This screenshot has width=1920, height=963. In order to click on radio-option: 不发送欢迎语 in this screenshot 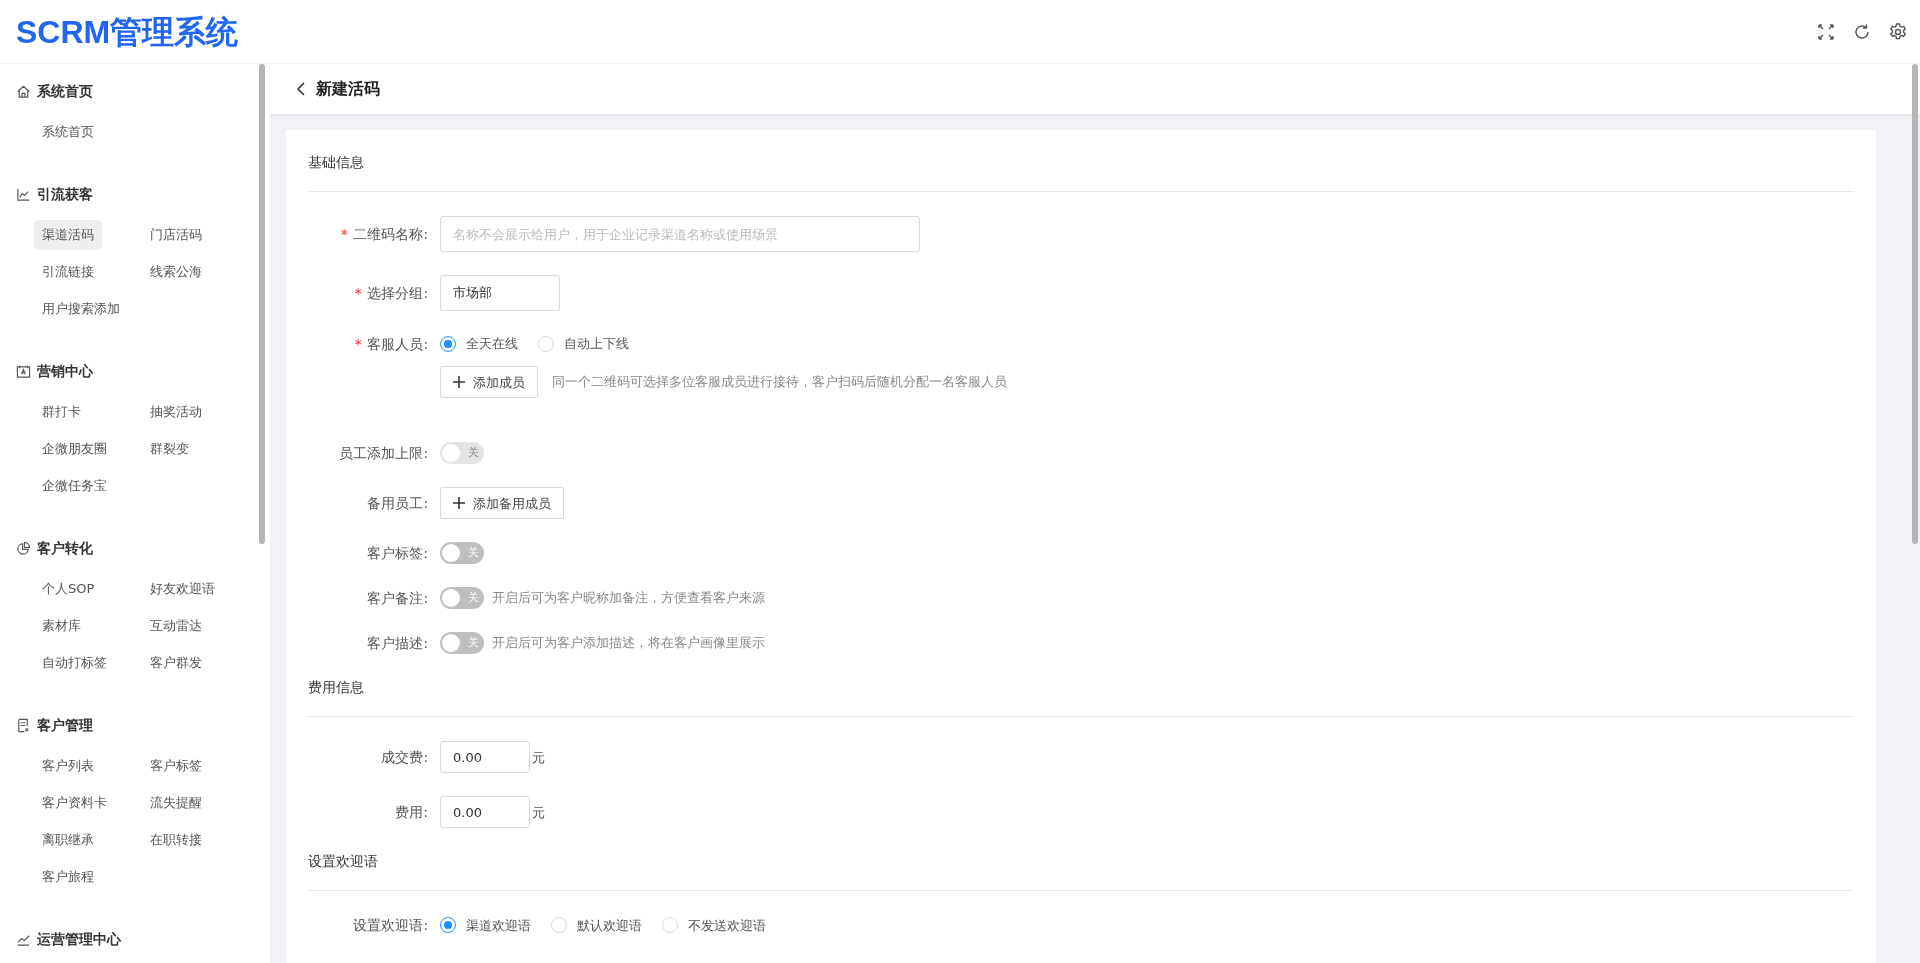, I will do `click(714, 925)`.